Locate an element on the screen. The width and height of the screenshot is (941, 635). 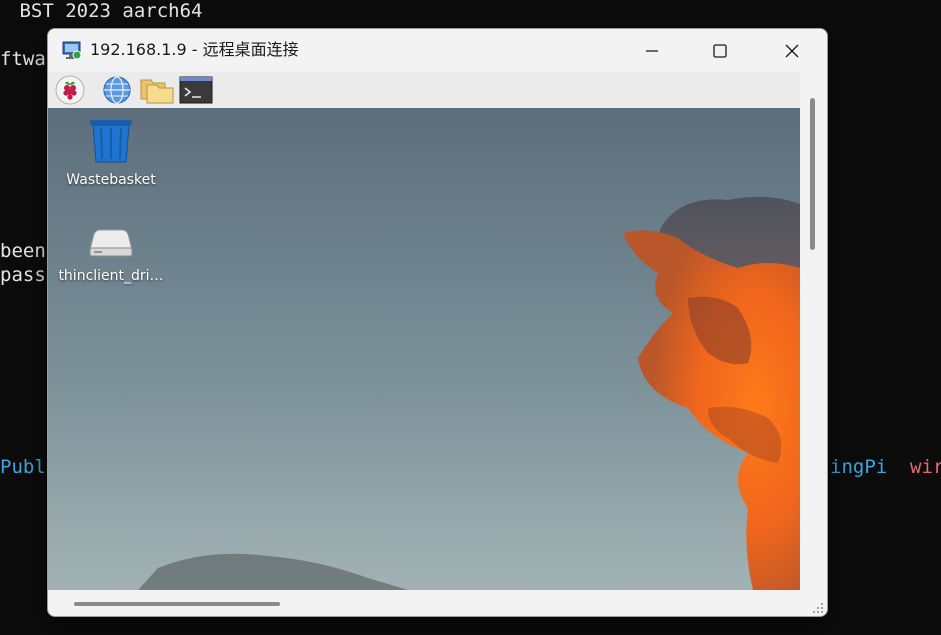
web-browser-button is located at coordinates (117, 90).